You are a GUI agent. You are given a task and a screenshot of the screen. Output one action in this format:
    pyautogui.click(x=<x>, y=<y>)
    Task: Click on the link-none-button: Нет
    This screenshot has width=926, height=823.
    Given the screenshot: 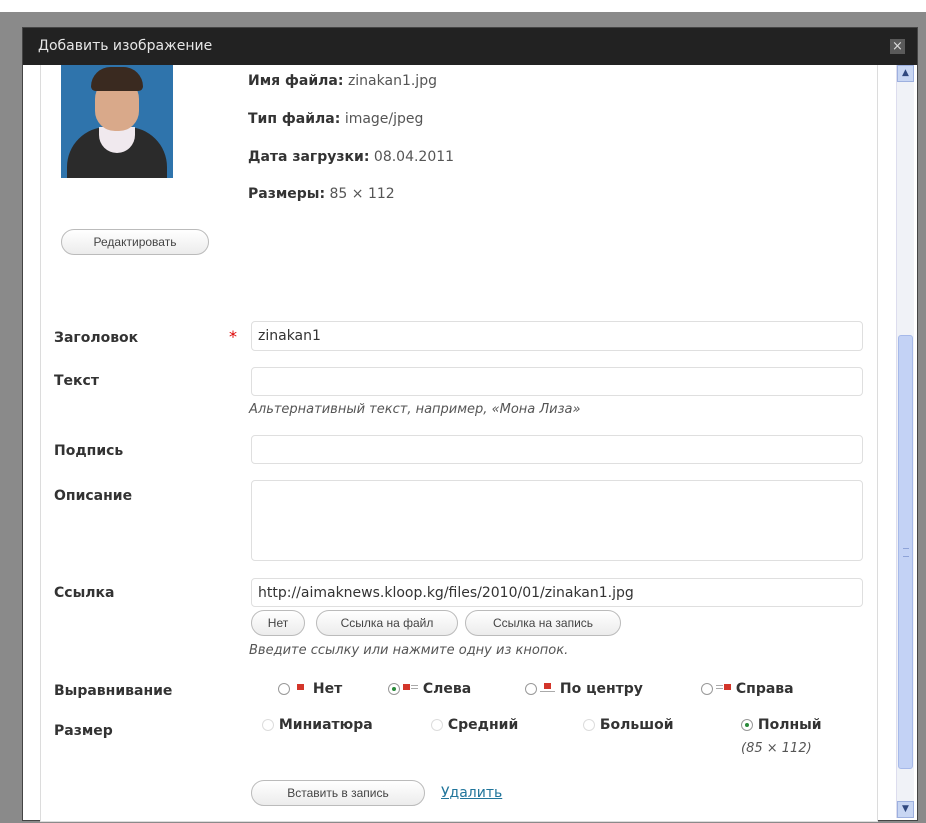 What is the action you would take?
    pyautogui.click(x=278, y=623)
    